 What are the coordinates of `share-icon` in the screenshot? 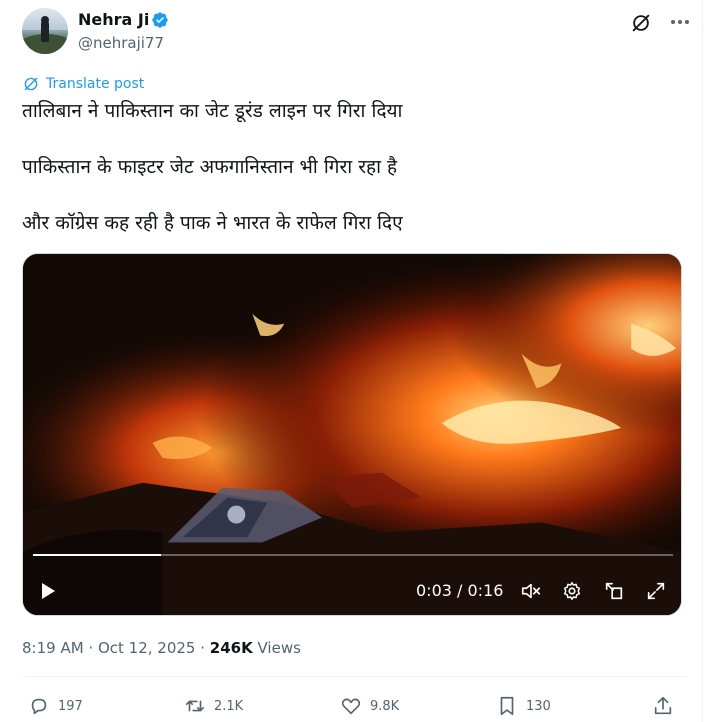 It's located at (663, 705).